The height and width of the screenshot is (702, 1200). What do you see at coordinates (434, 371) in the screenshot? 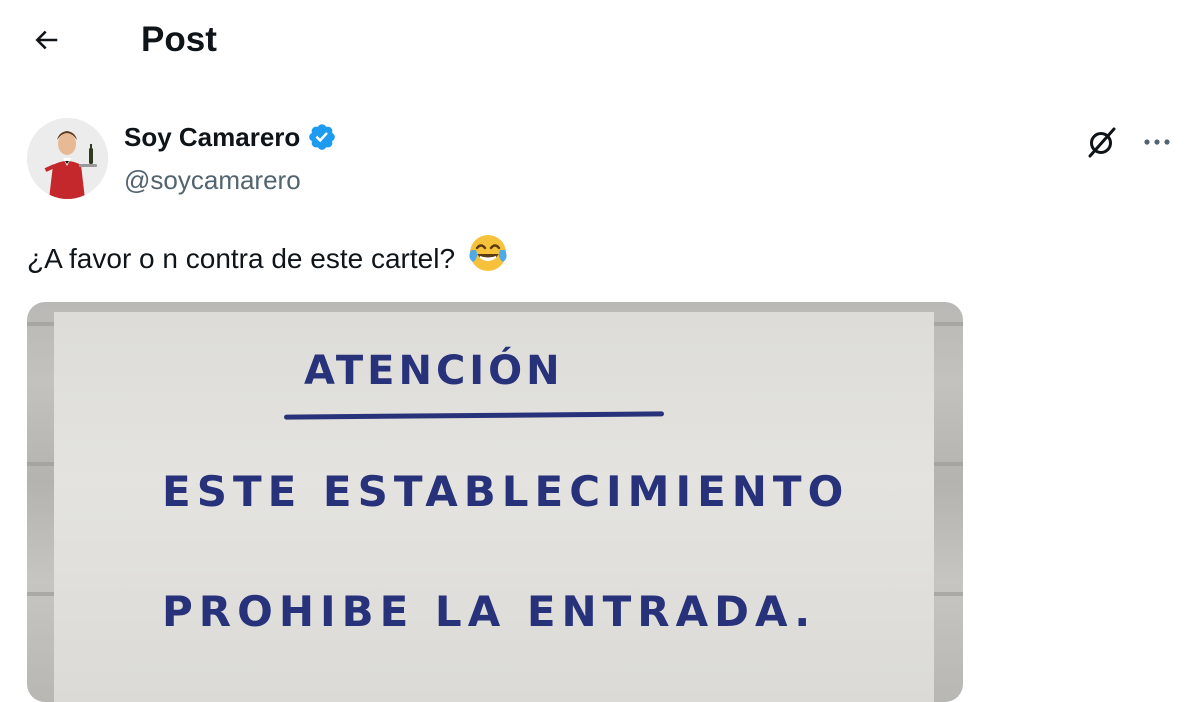
I see `sign-title: ATENCIÓN` at bounding box center [434, 371].